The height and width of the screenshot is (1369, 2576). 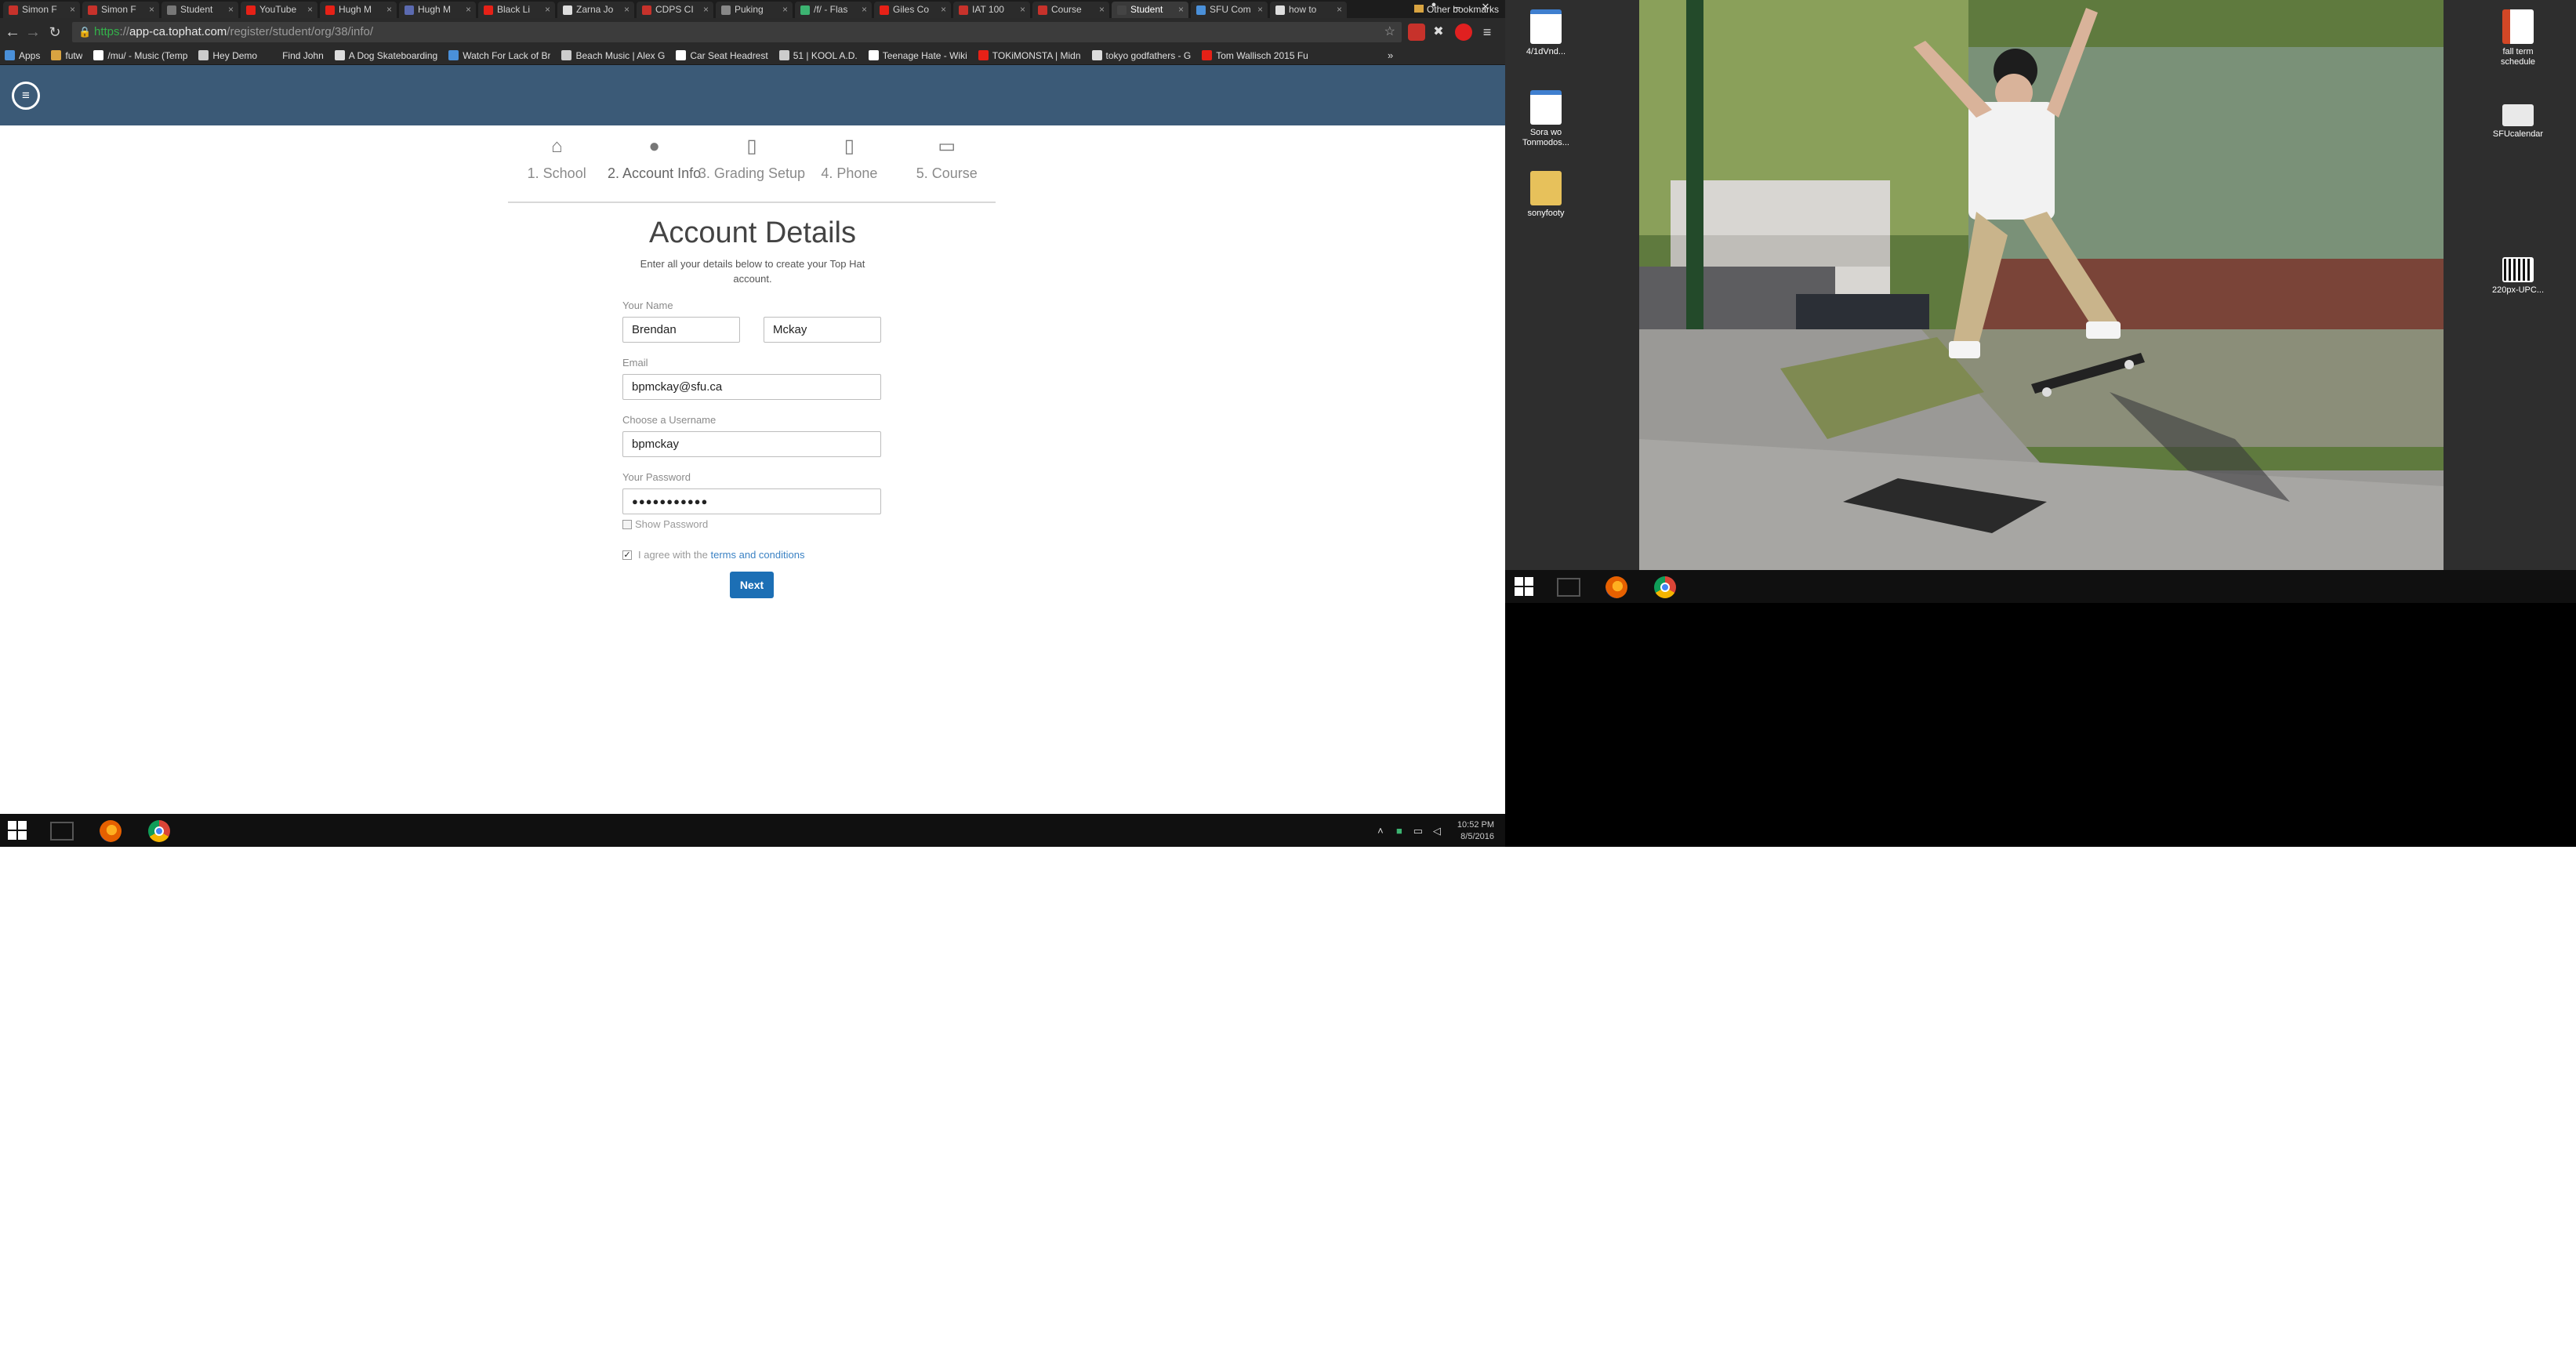 I want to click on bookmark-item: Beach Music | Alex G, so click(x=613, y=55).